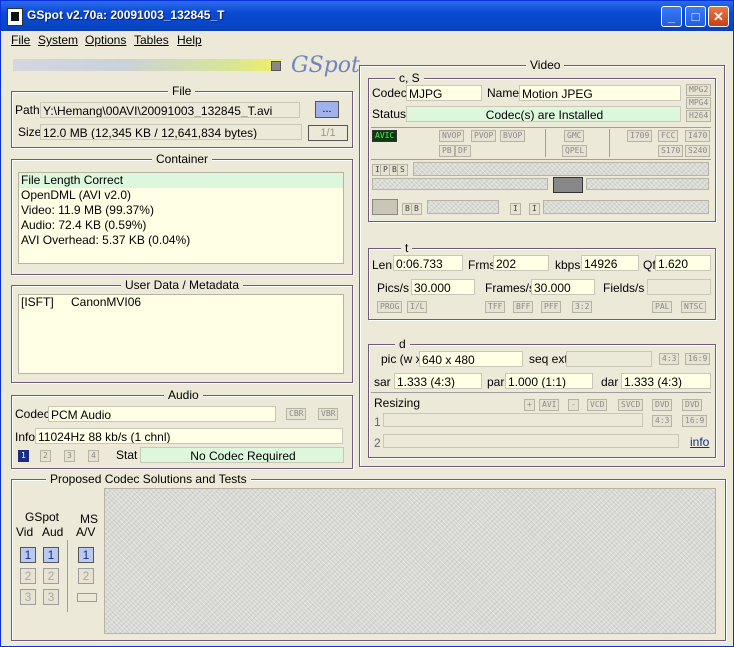 The width and height of the screenshot is (734, 647). I want to click on i470-tag: I470, so click(698, 136).